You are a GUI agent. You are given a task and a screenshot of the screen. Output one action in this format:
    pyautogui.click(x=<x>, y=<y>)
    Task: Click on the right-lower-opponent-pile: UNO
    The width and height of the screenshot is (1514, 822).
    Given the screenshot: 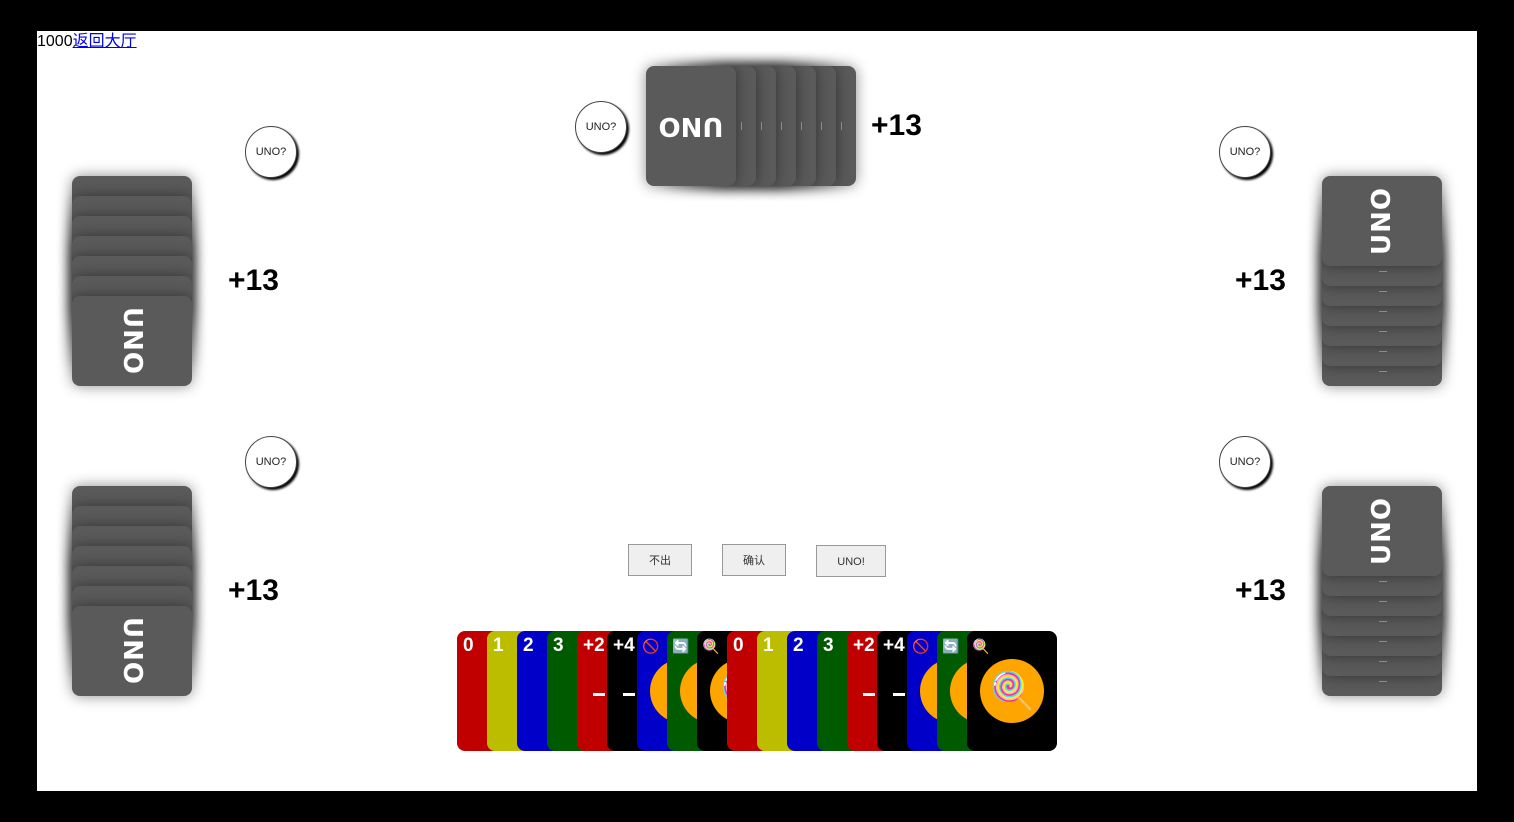 What is the action you would take?
    pyautogui.click(x=1382, y=591)
    